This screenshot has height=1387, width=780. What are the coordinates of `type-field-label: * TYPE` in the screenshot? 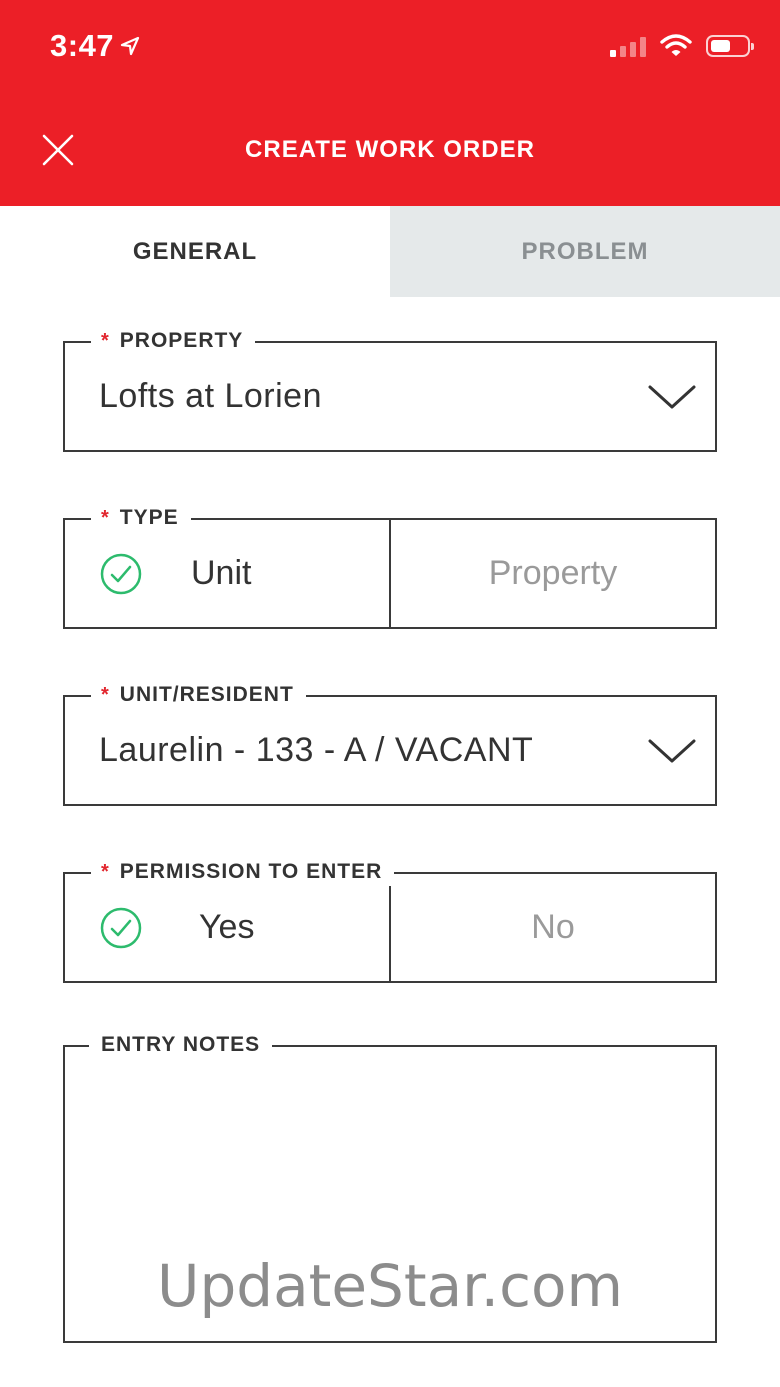 It's located at (141, 518).